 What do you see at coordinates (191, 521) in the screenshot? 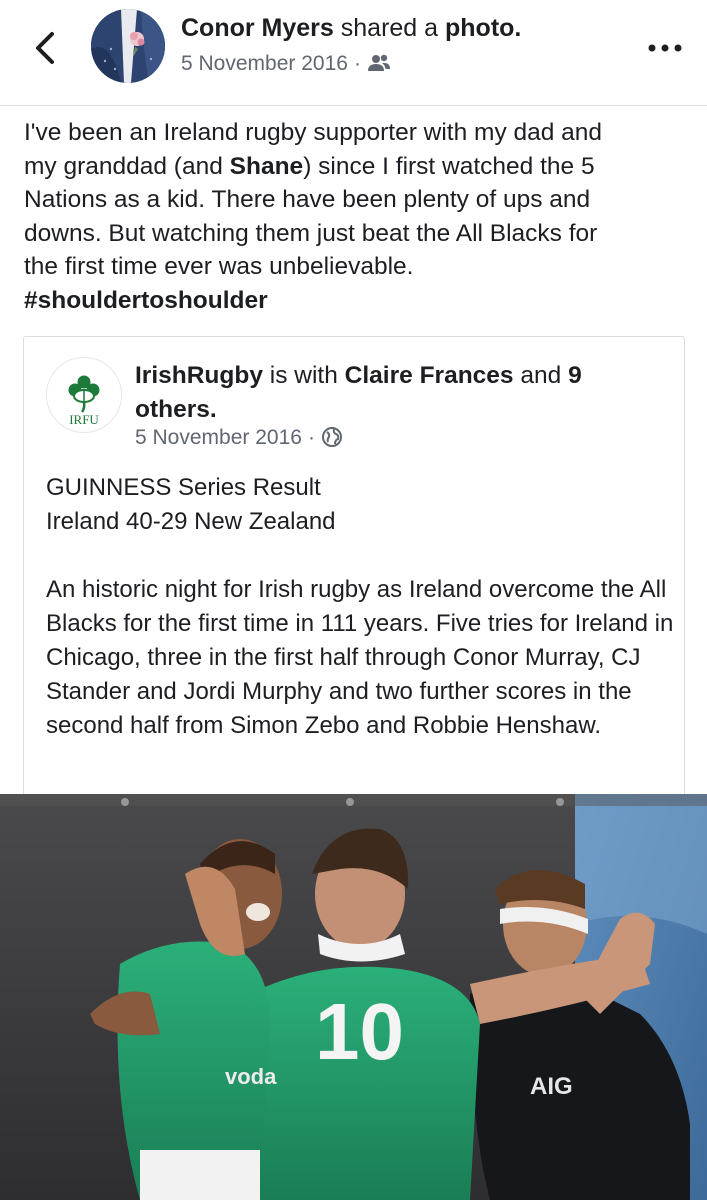
I see `result-score: Ireland 40-29 New Zealand` at bounding box center [191, 521].